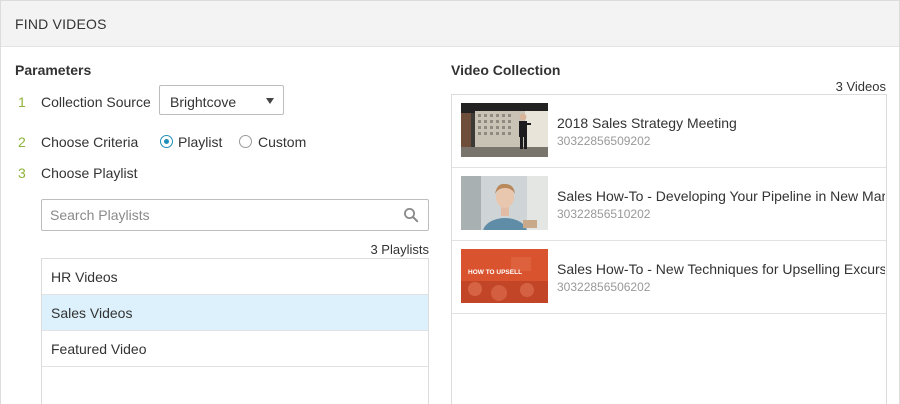  I want to click on video-collection-heading: Video Collection, so click(506, 70).